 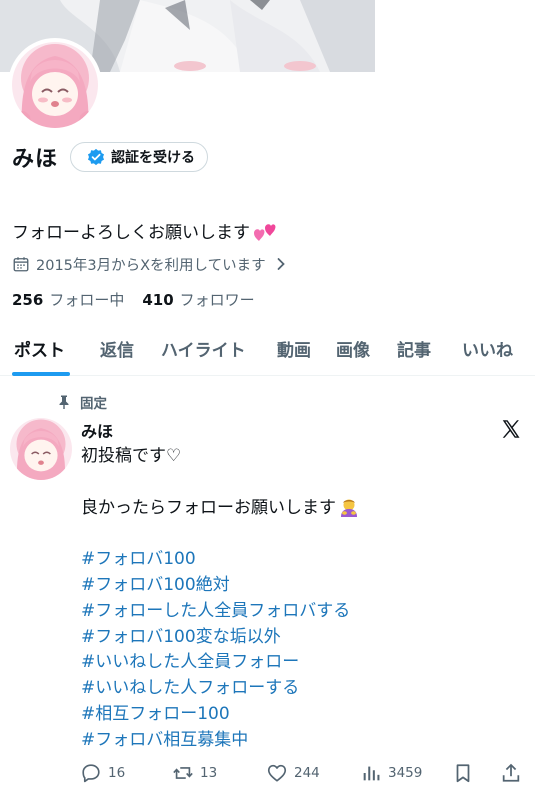 What do you see at coordinates (301, 638) in the screenshot?
I see `hashtag-link: #フォロバ100変な垢以外` at bounding box center [301, 638].